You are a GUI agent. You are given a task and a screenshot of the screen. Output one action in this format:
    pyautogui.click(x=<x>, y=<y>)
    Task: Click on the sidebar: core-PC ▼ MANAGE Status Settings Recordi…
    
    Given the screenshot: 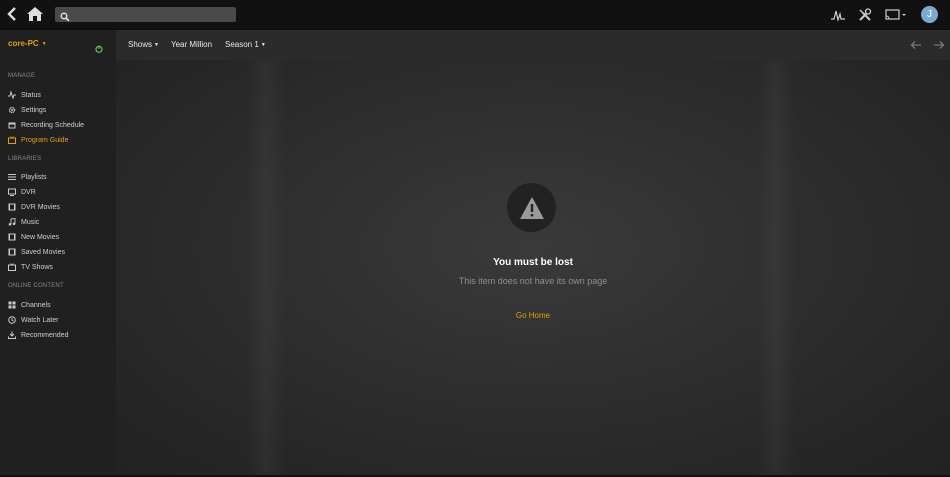 What is the action you would take?
    pyautogui.click(x=58, y=253)
    